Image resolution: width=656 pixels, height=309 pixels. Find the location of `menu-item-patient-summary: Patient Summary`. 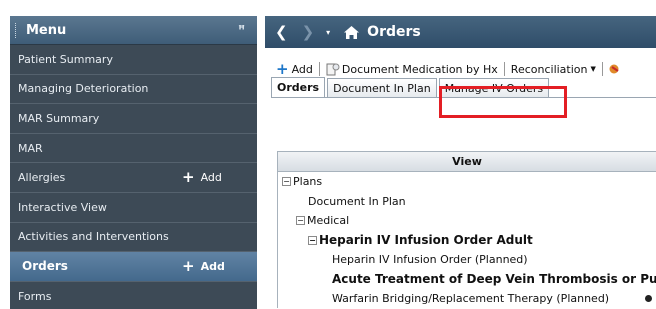

menu-item-patient-summary: Patient Summary is located at coordinates (133, 60).